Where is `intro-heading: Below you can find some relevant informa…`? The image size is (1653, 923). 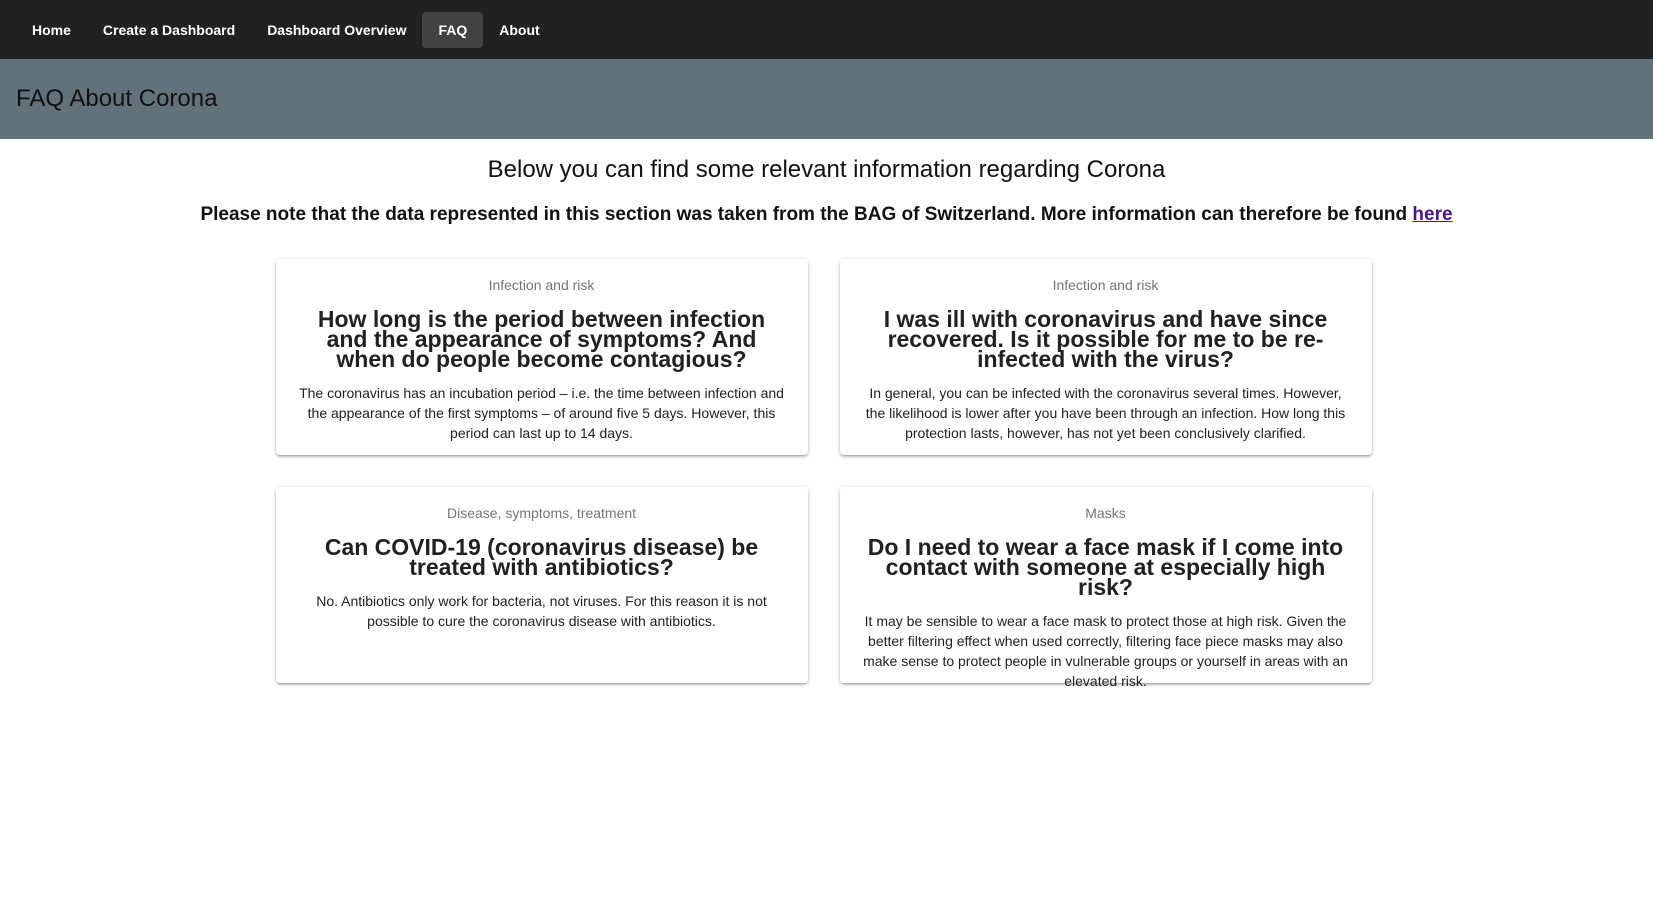
intro-heading: Below you can find some relevant informa… is located at coordinates (826, 169).